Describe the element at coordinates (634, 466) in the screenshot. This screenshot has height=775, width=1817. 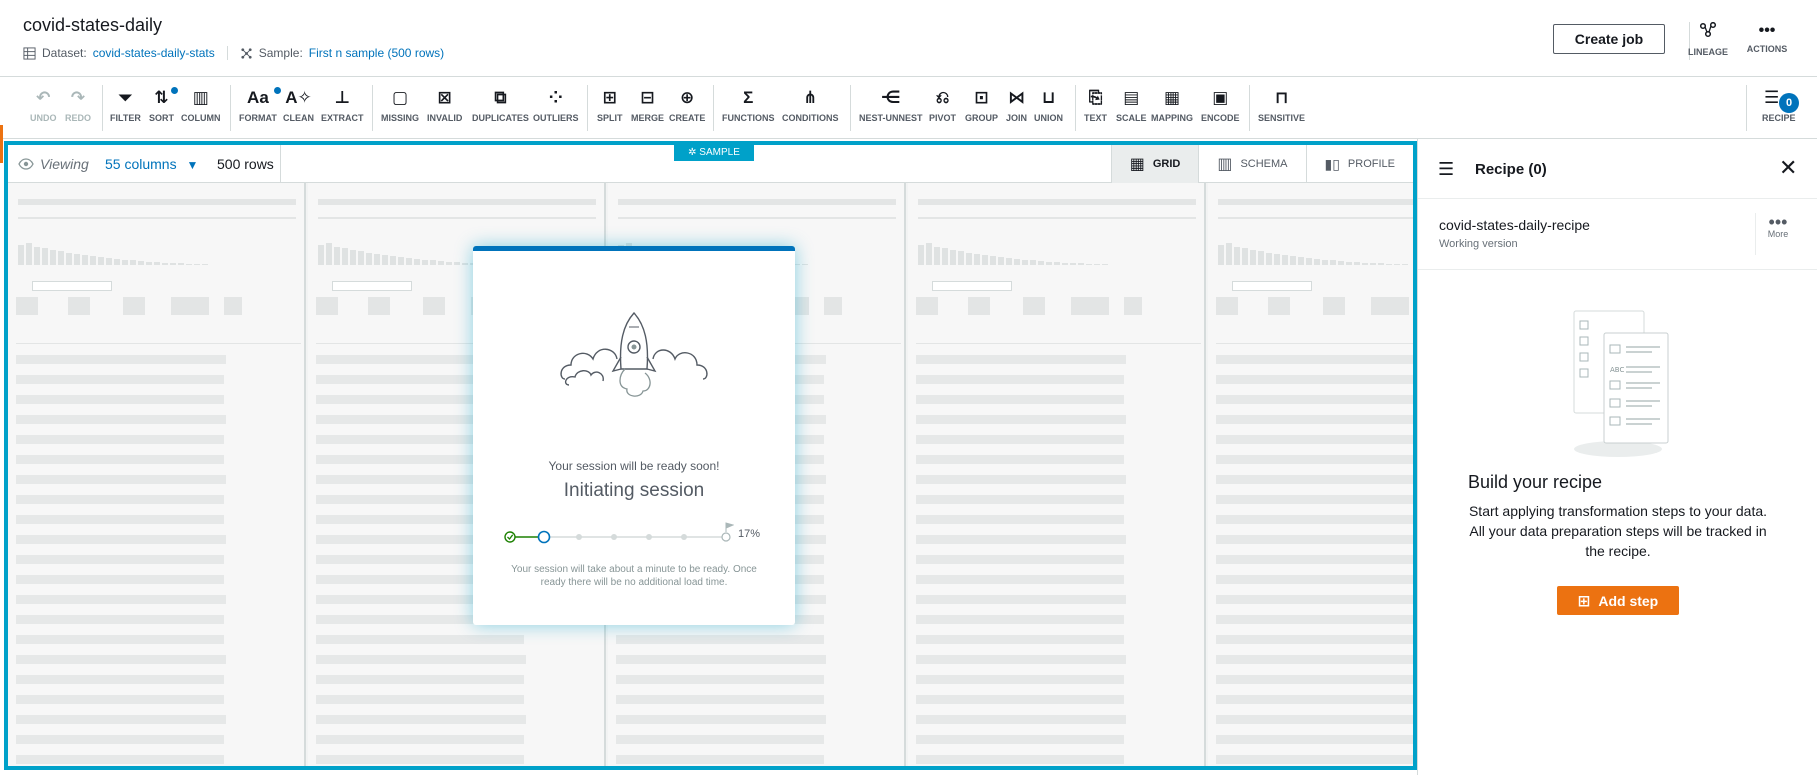
I see `session-ready-text: Your session will be ready soon!` at that location.